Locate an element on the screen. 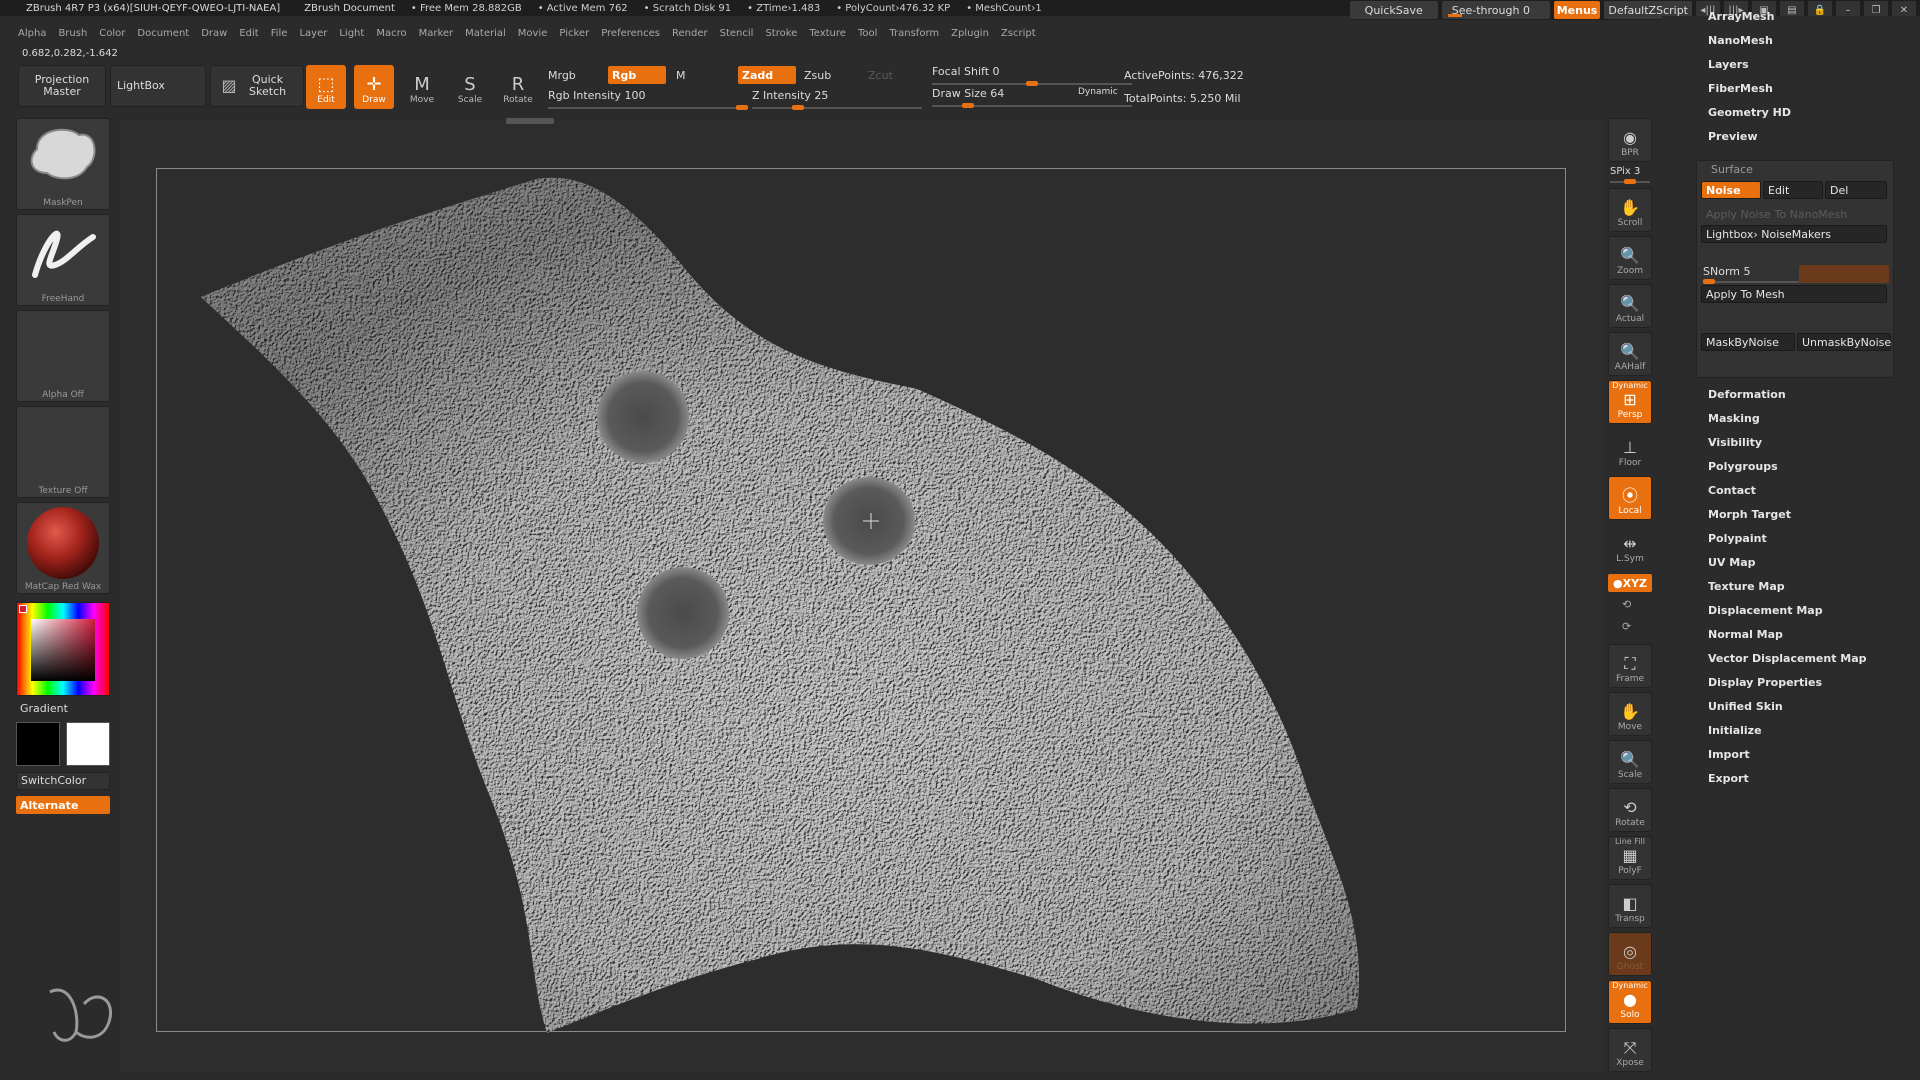  subpalette-visibility: Visibility is located at coordinates (1735, 442).